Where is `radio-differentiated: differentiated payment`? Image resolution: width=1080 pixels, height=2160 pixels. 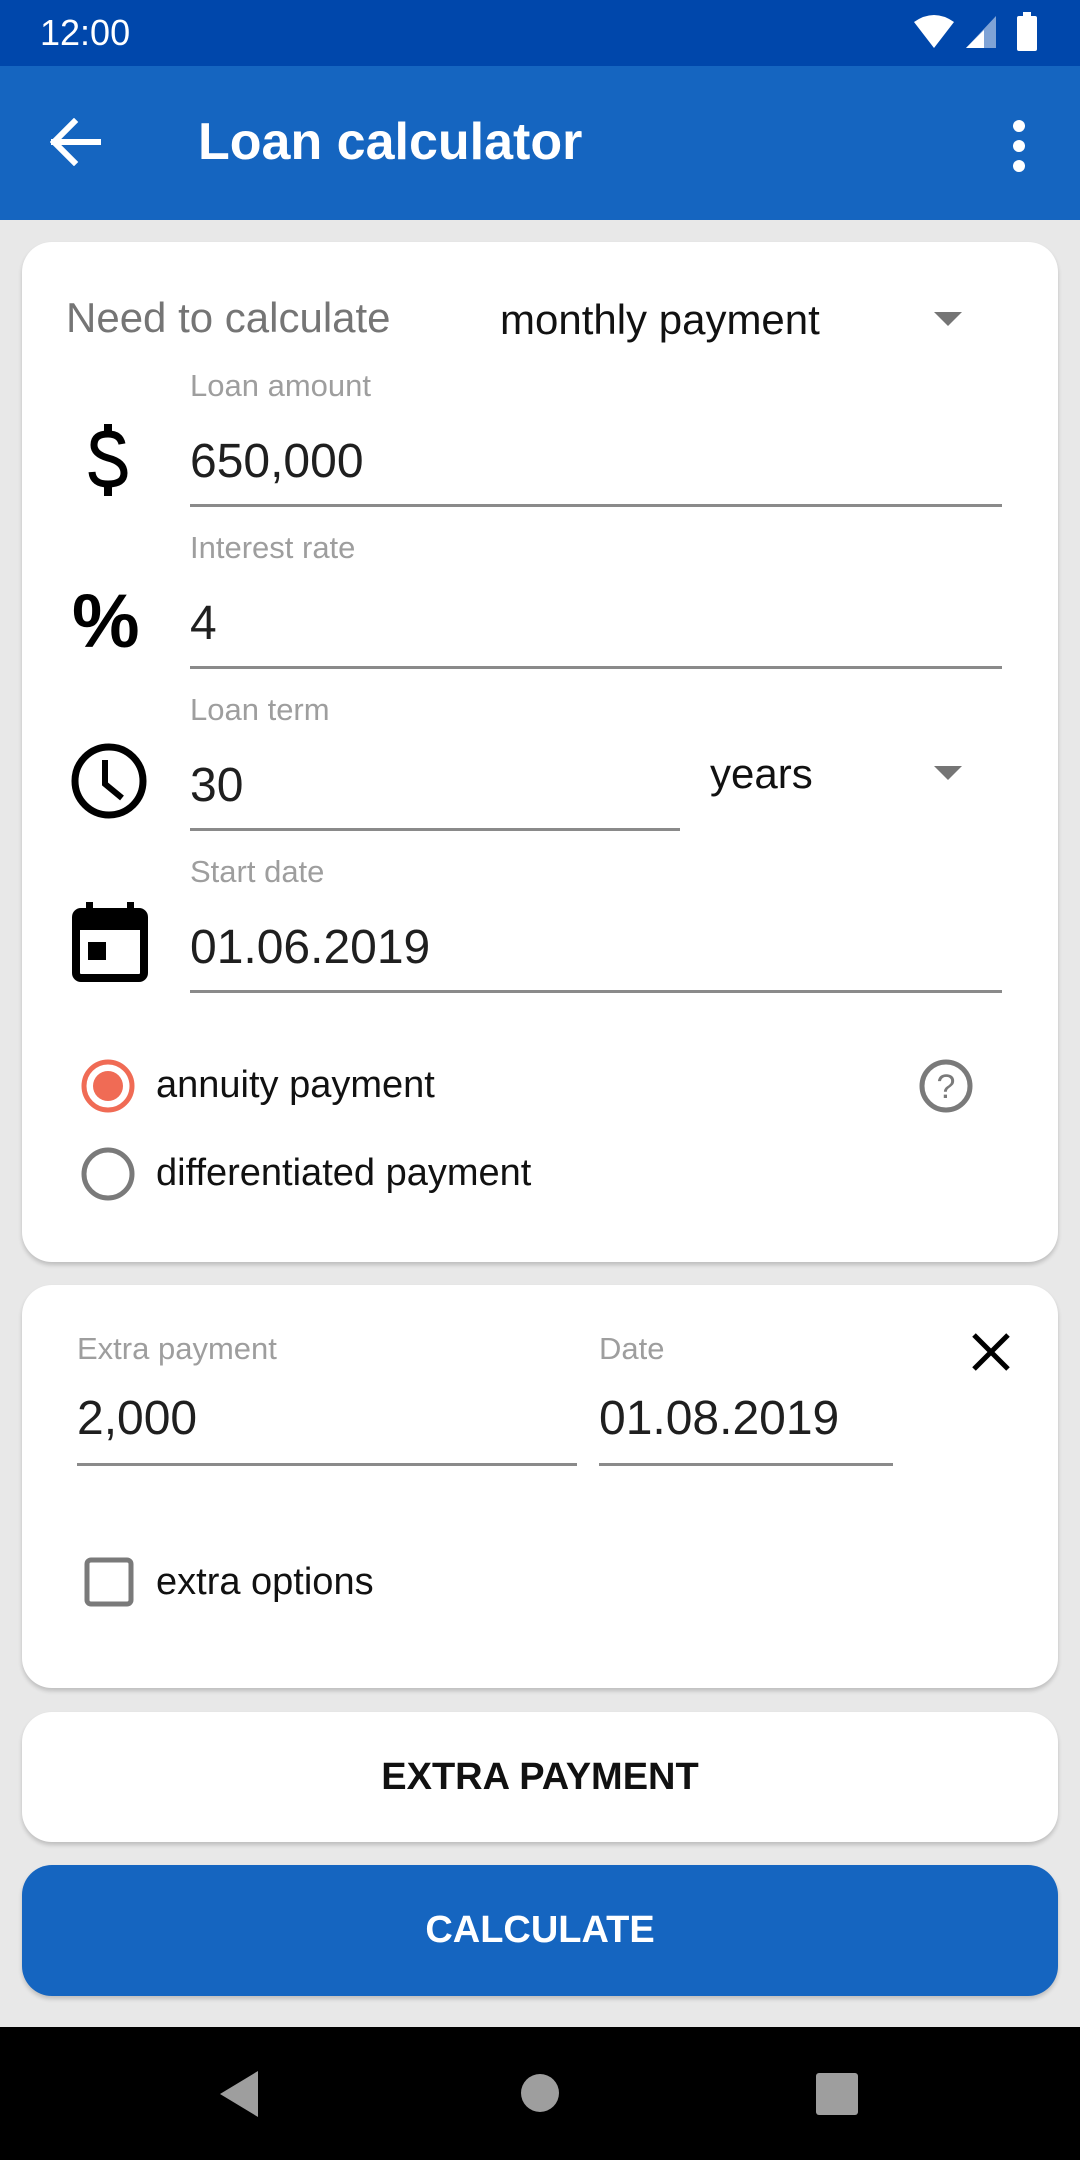
radio-differentiated: differentiated payment is located at coordinates (380, 1174).